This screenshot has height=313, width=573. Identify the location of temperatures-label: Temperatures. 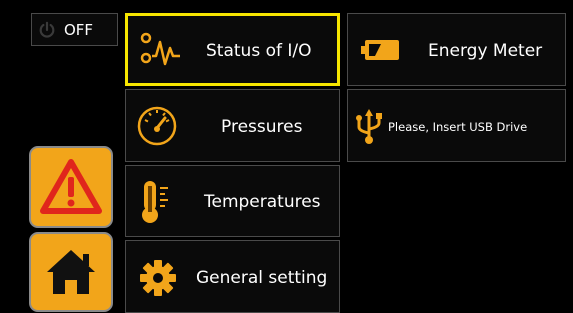
(262, 202).